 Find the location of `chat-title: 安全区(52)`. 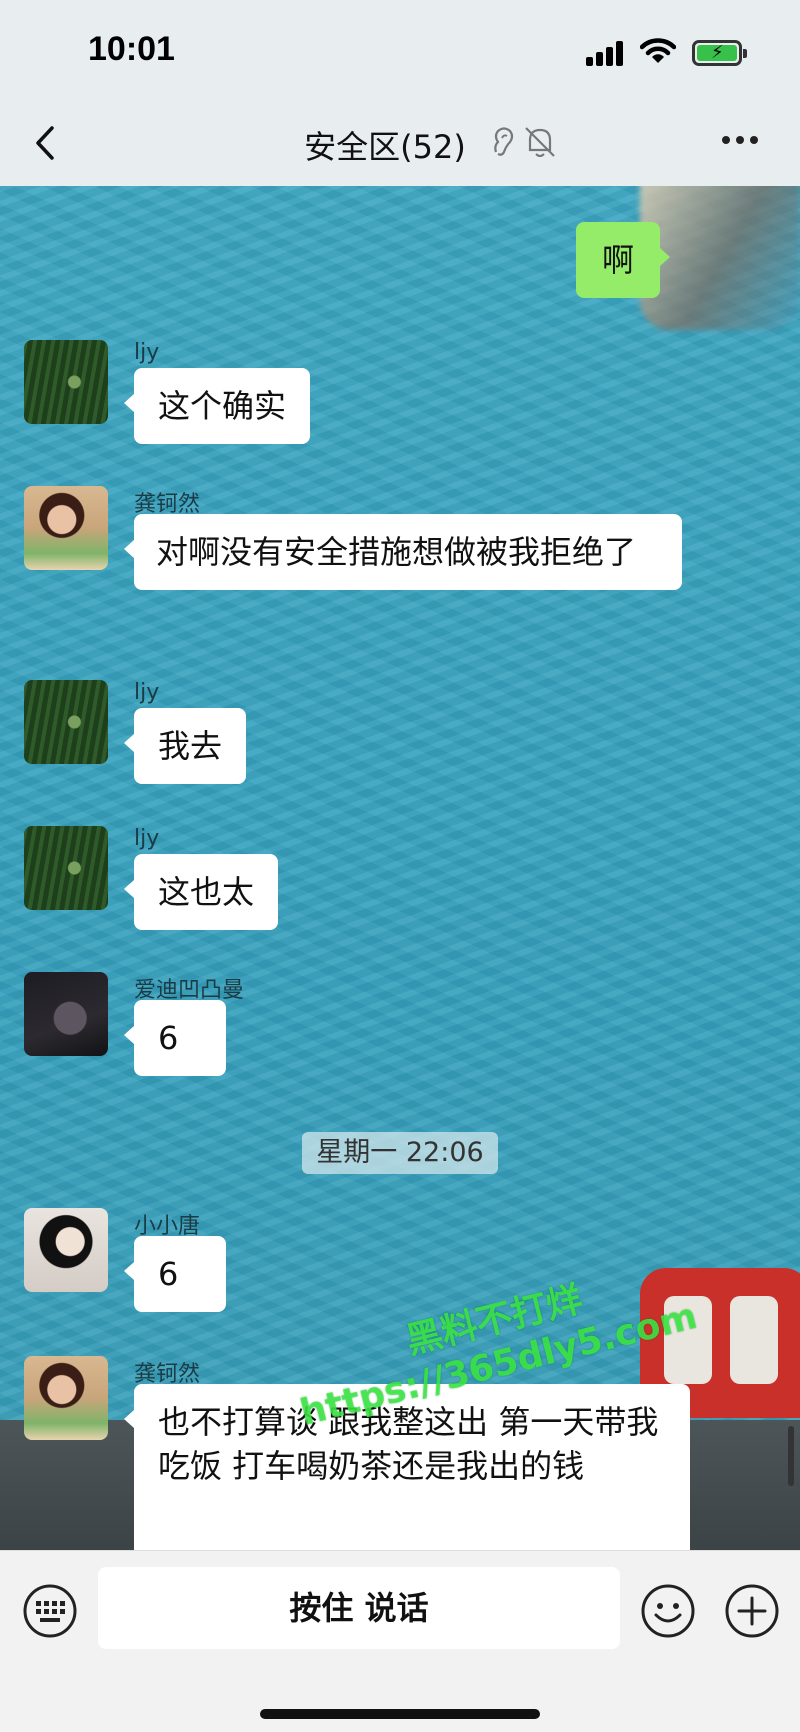

chat-title: 安全区(52) is located at coordinates (400, 145).